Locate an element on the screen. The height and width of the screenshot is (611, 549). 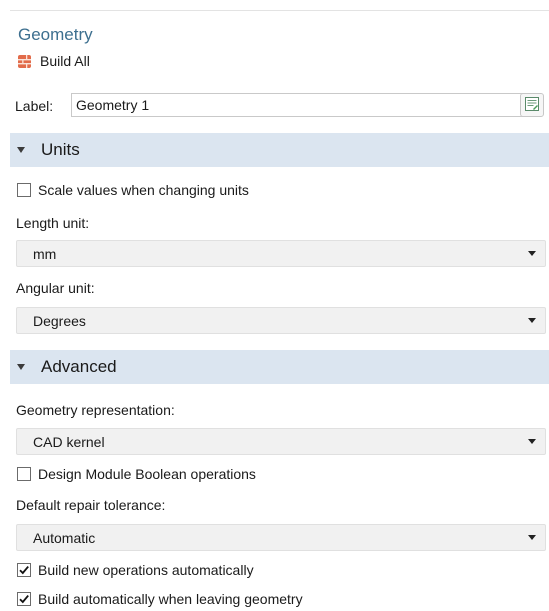
length-unit-value: mm is located at coordinates (45, 253).